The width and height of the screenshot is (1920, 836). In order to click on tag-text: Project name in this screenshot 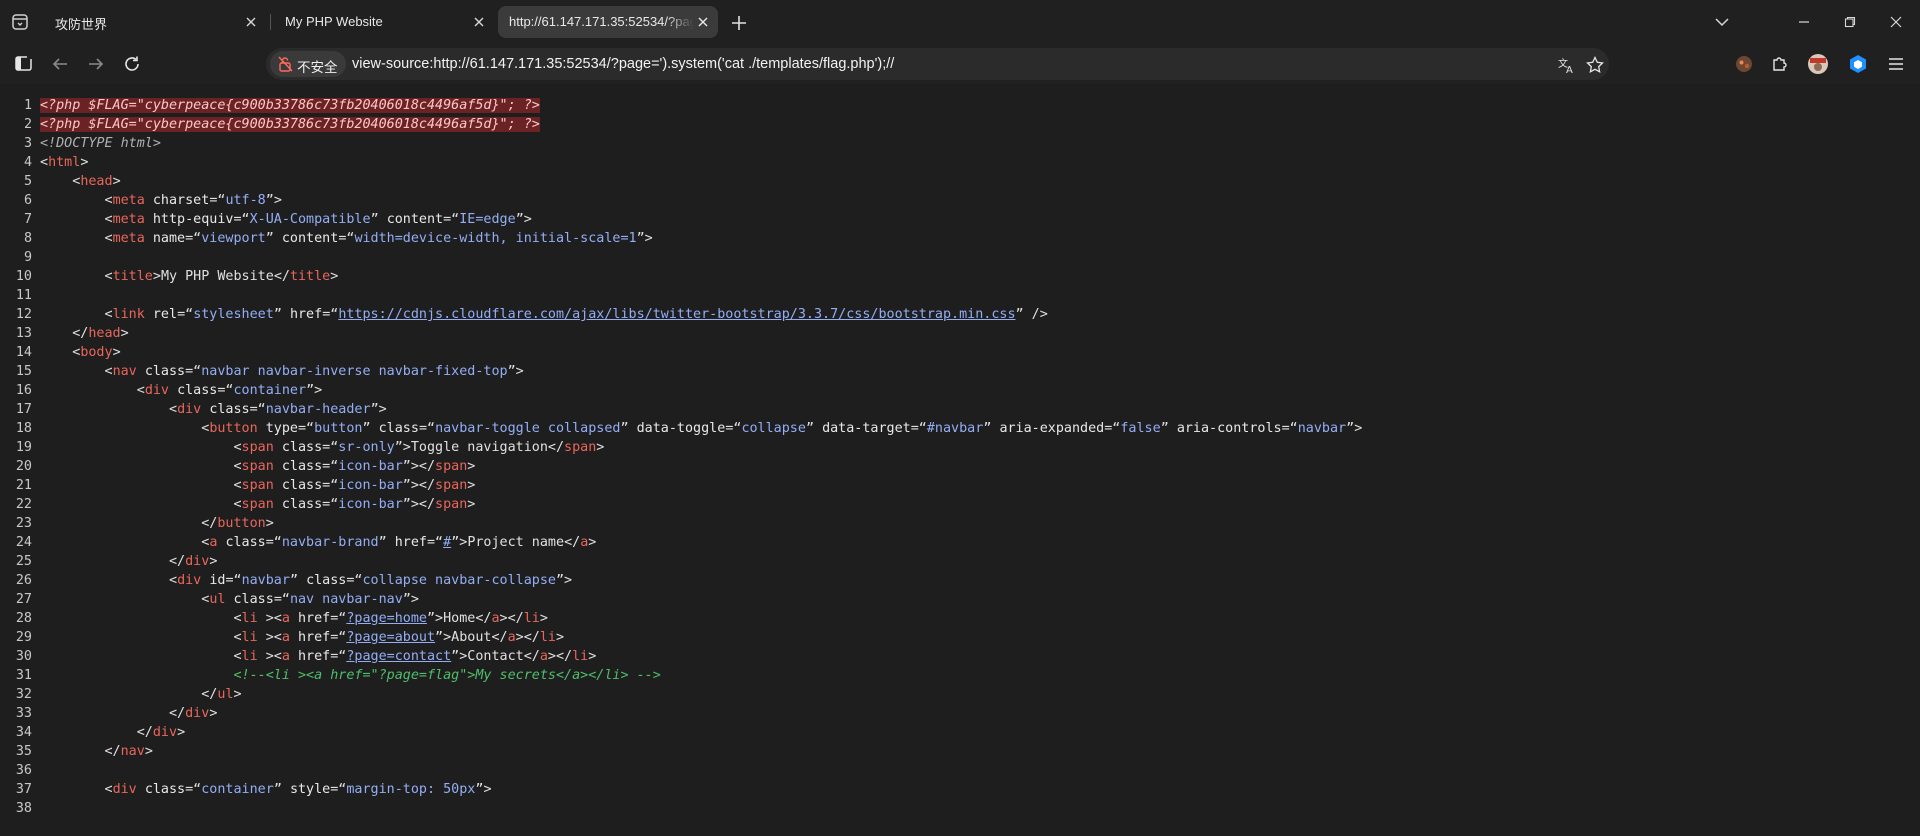, I will do `click(516, 542)`.